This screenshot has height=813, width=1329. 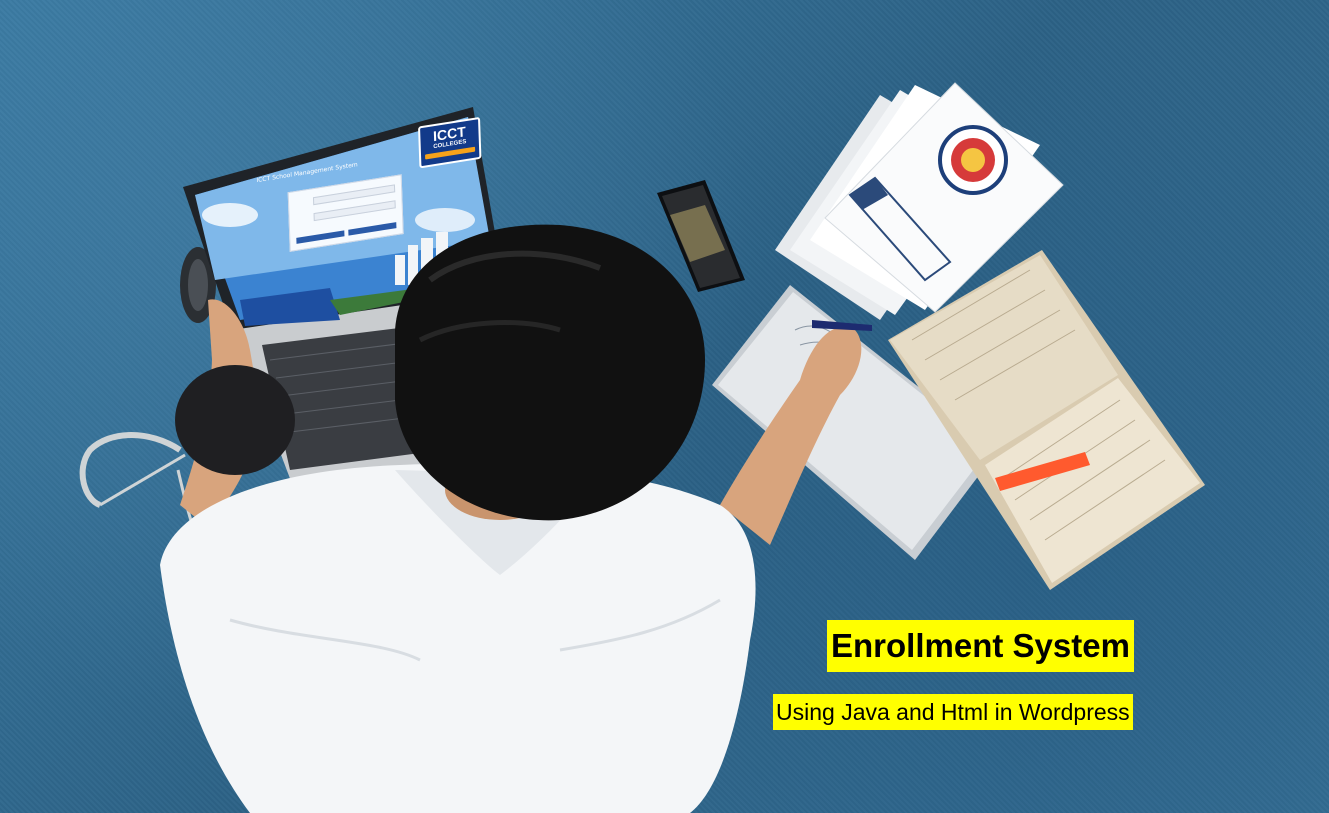 I want to click on title-caption: Enrollment System, so click(x=980, y=646).